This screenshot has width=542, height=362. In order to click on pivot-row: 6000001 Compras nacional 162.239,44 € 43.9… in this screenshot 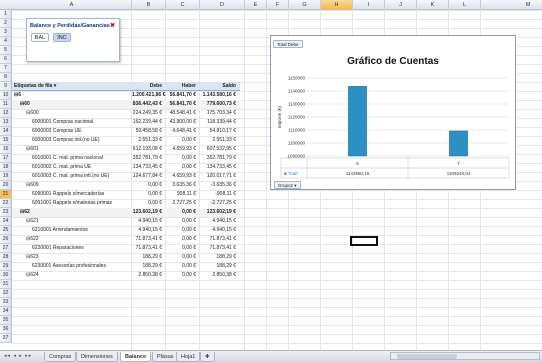, I will do `click(126, 122)`.